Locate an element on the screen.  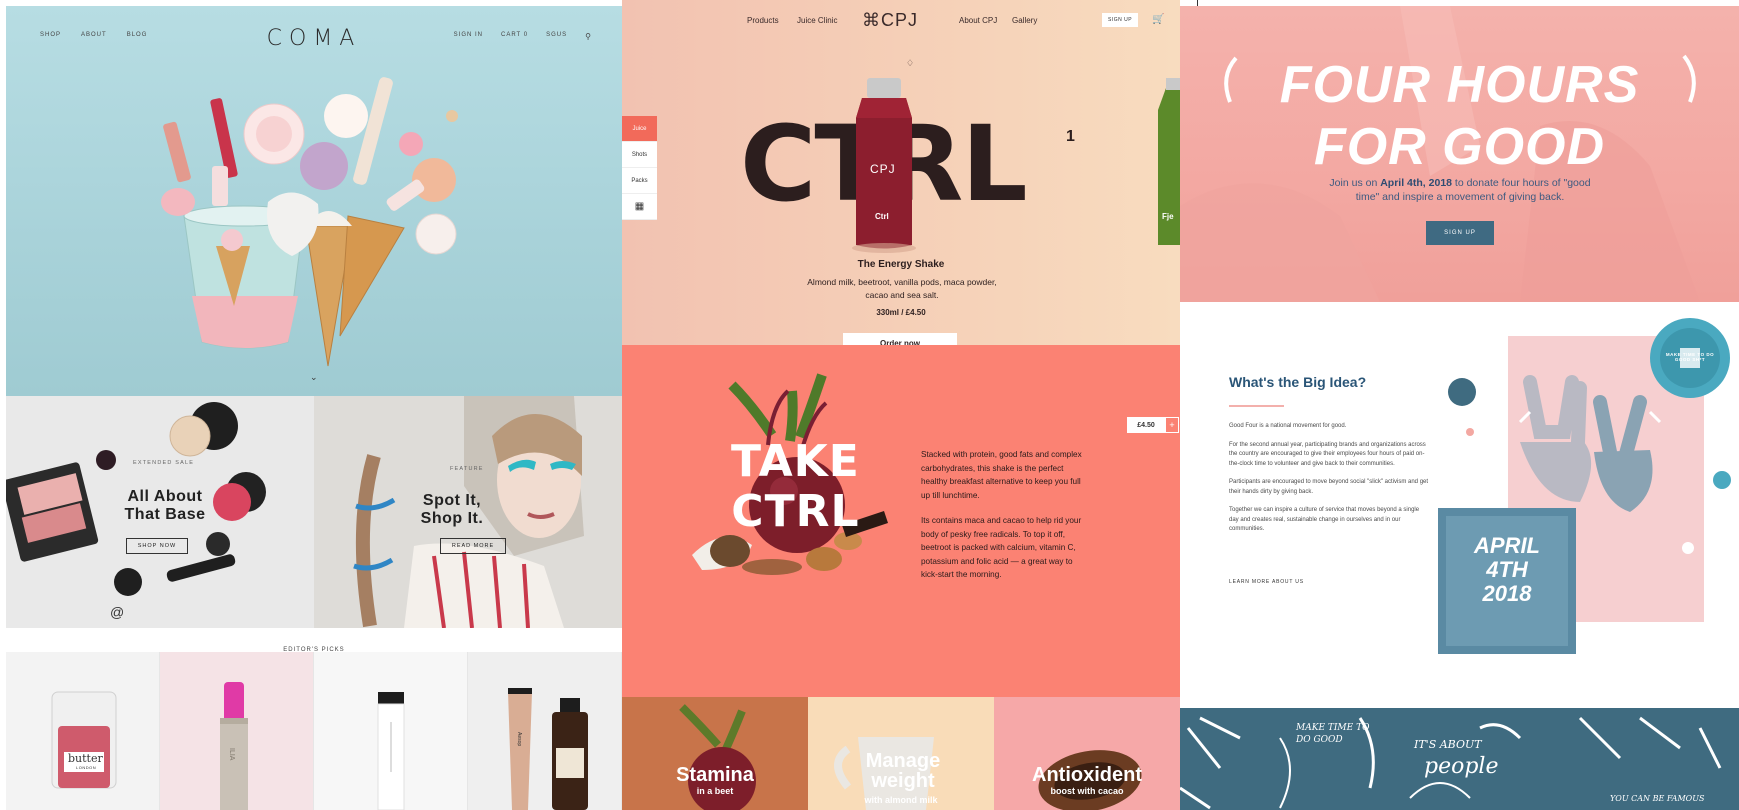
script-its-about: IT'S ABOUT is located at coordinates (1448, 744).